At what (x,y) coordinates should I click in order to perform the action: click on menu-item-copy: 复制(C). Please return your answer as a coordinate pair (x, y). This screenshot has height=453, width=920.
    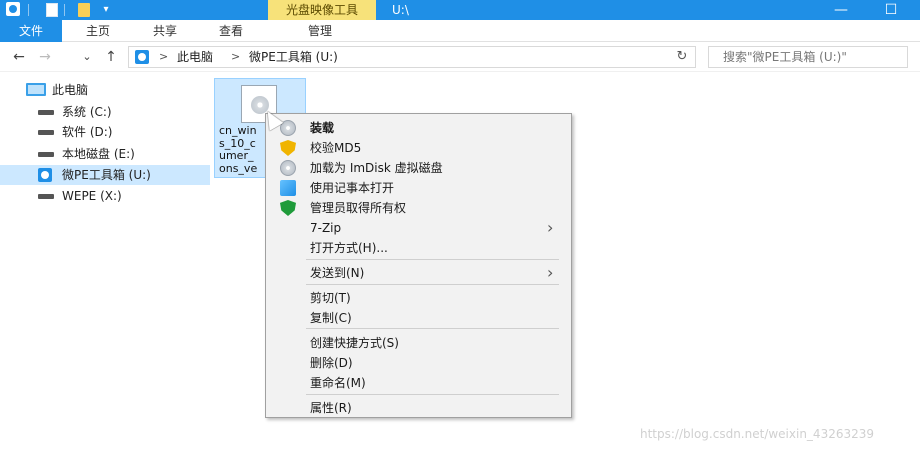
    Looking at the image, I should click on (418, 318).